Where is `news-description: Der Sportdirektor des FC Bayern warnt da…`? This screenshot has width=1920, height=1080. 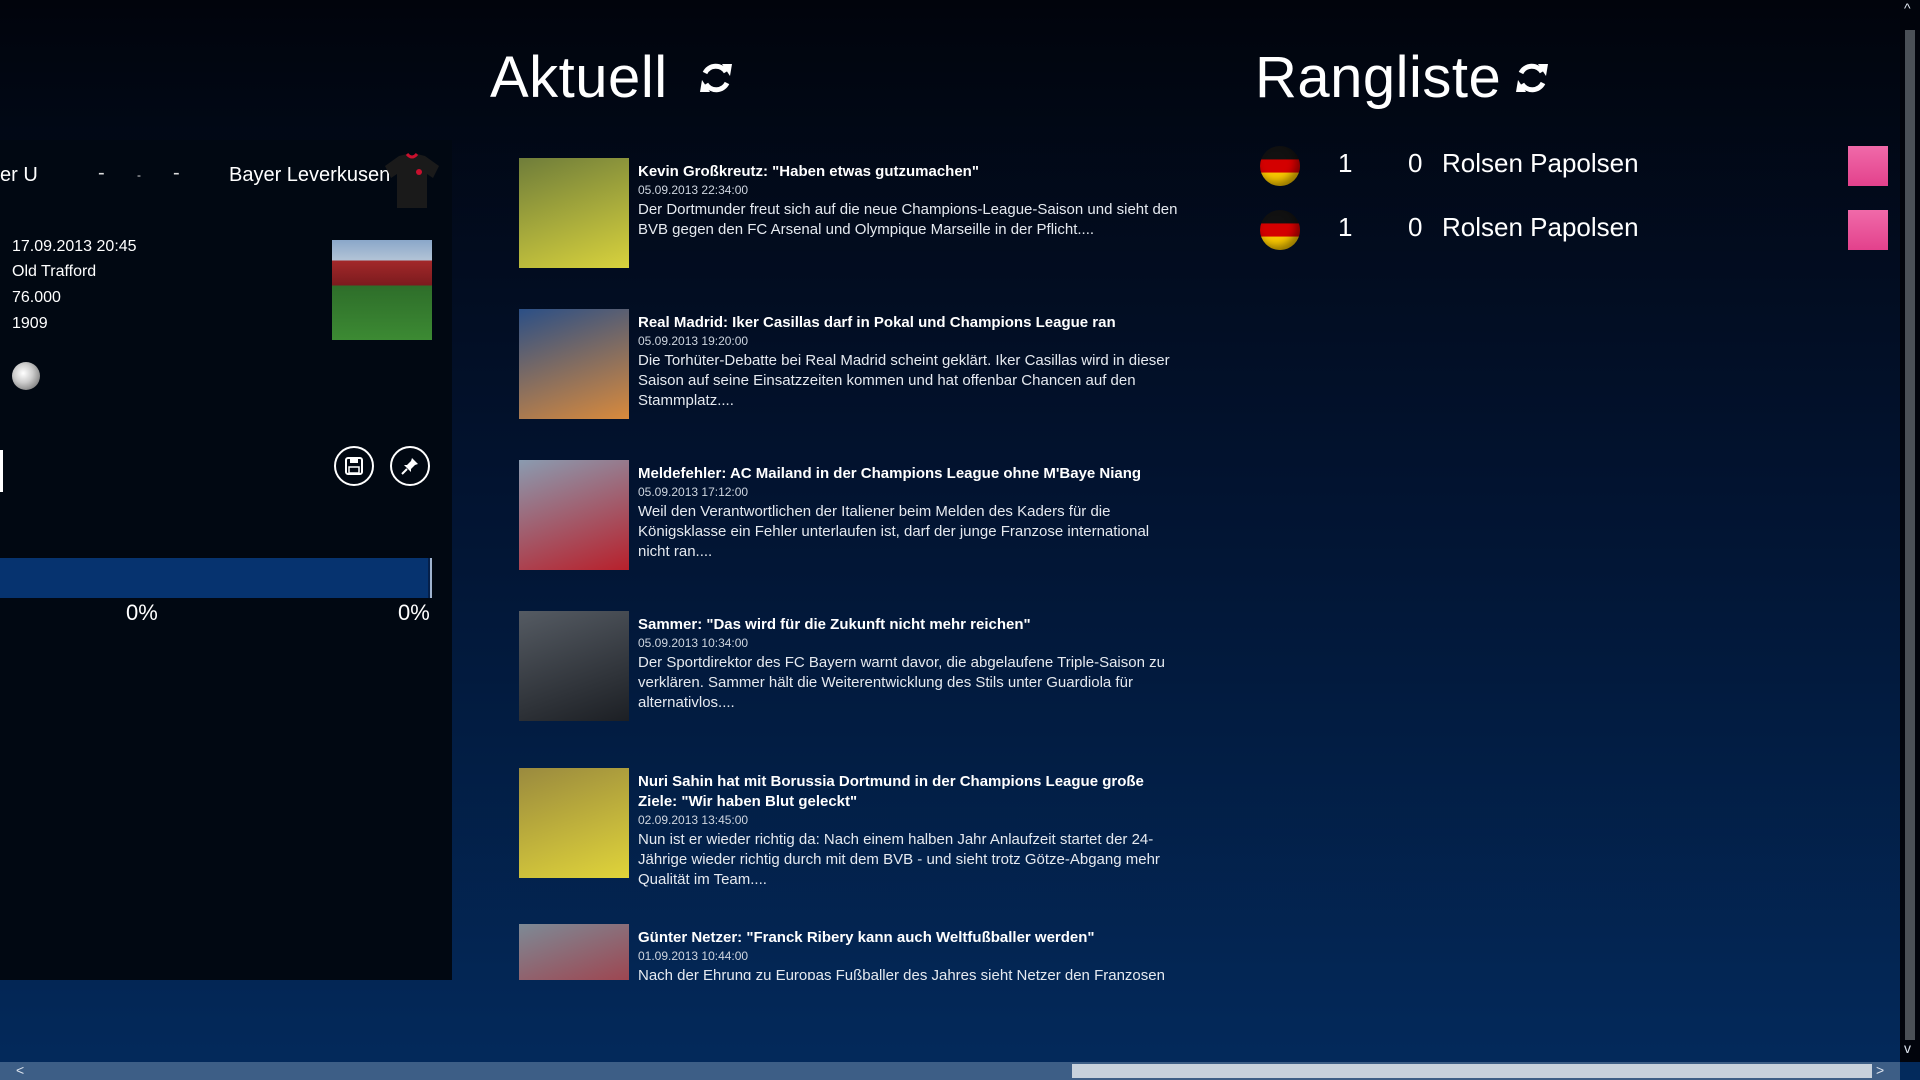
news-description: Der Sportdirektor des FC Bayern warnt da… is located at coordinates (901, 682).